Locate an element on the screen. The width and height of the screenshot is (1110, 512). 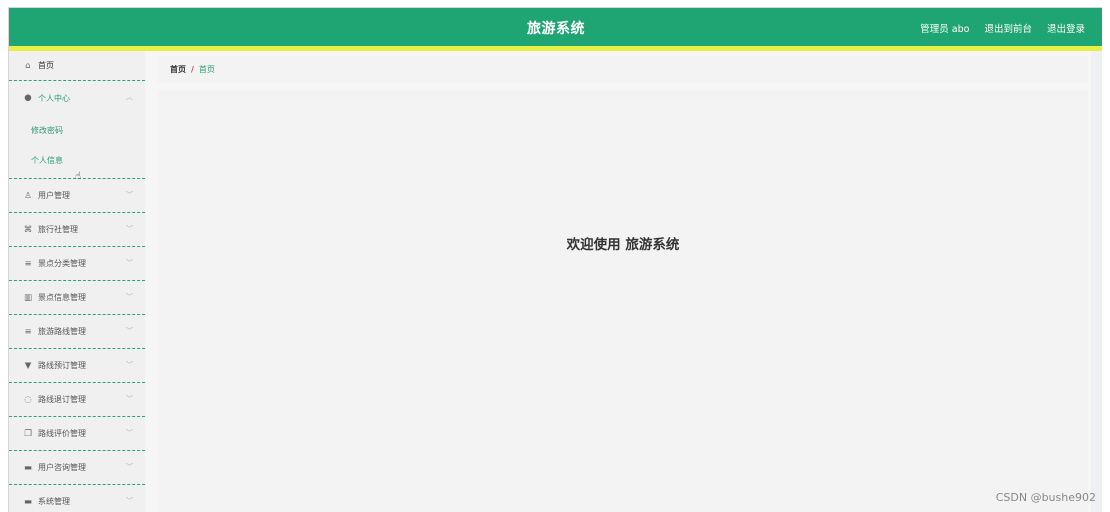
sidebar-item-spot-category-manage: ≡ 景点分类管理 ﹀ is located at coordinates (77, 264).